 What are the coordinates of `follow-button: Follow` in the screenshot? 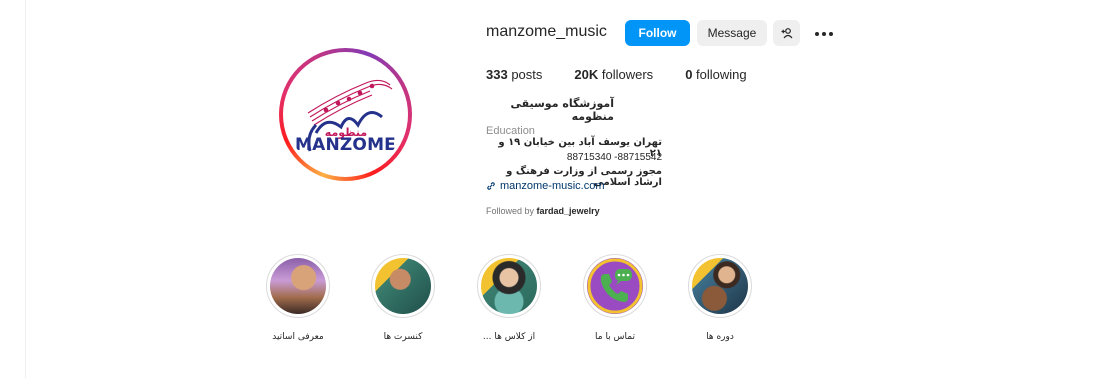 It's located at (657, 33).